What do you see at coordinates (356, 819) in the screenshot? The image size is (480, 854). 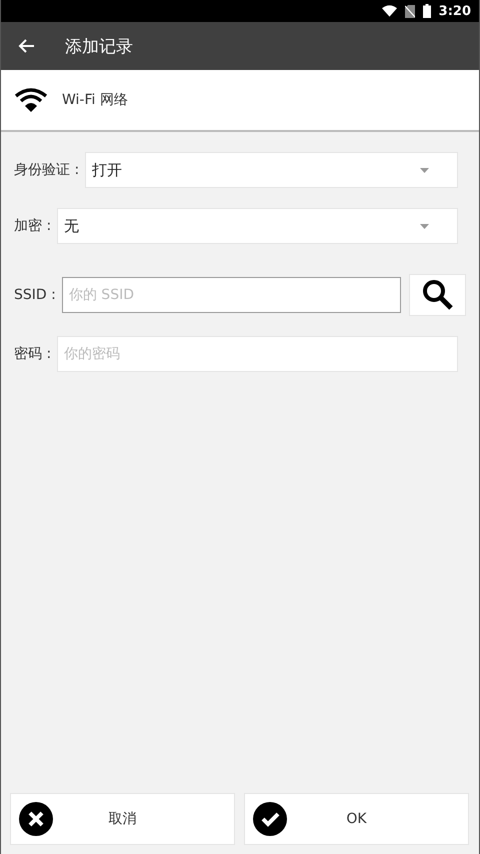 I see `ok-button: OK` at bounding box center [356, 819].